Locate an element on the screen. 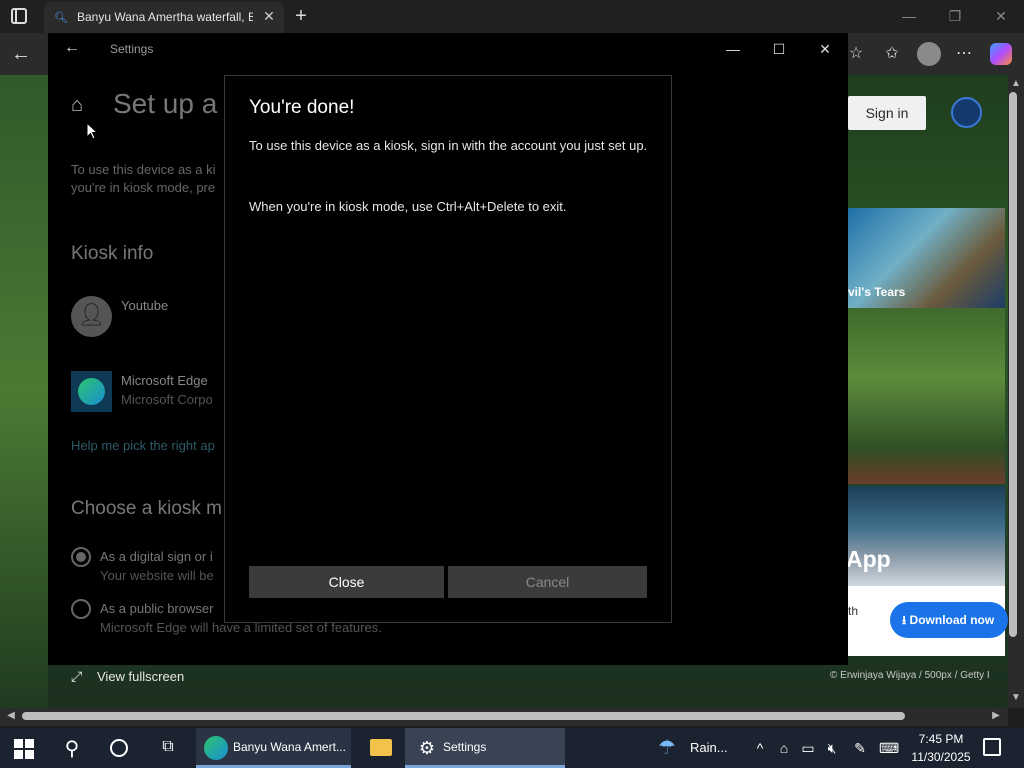 The image size is (1024, 768). page-title: Set up a k is located at coordinates (168, 103).